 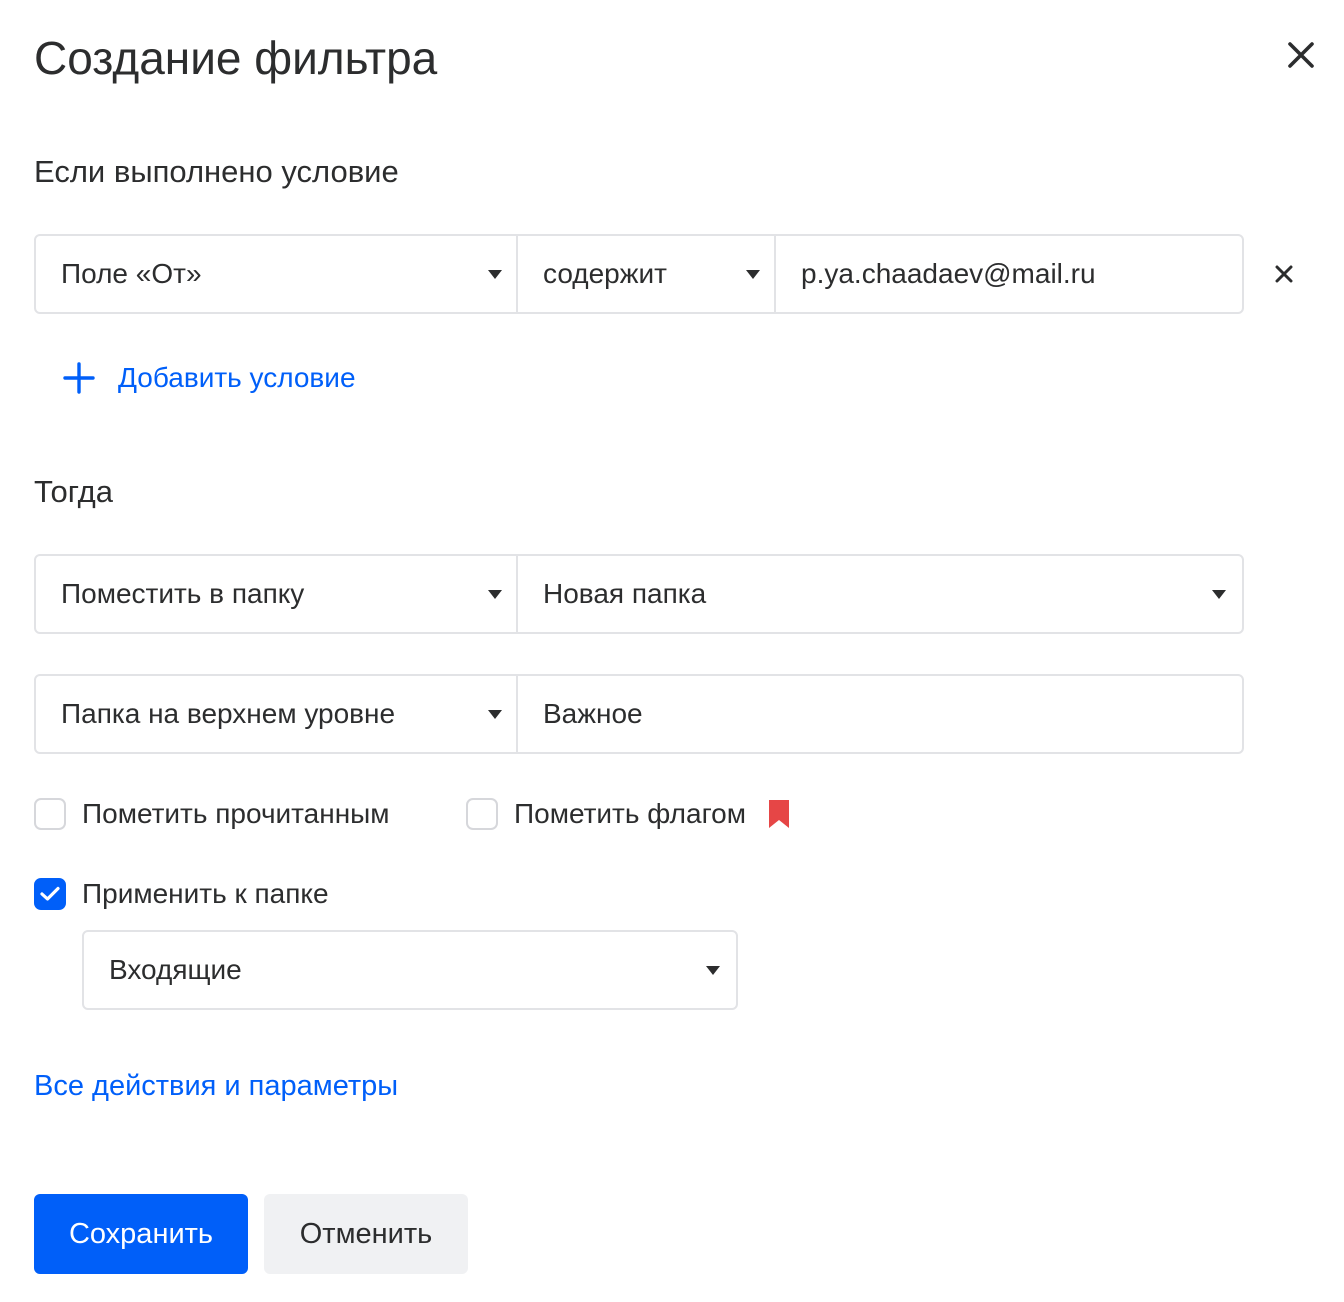 I want to click on mark-read-label: Пометить прочитанным, so click(x=236, y=813).